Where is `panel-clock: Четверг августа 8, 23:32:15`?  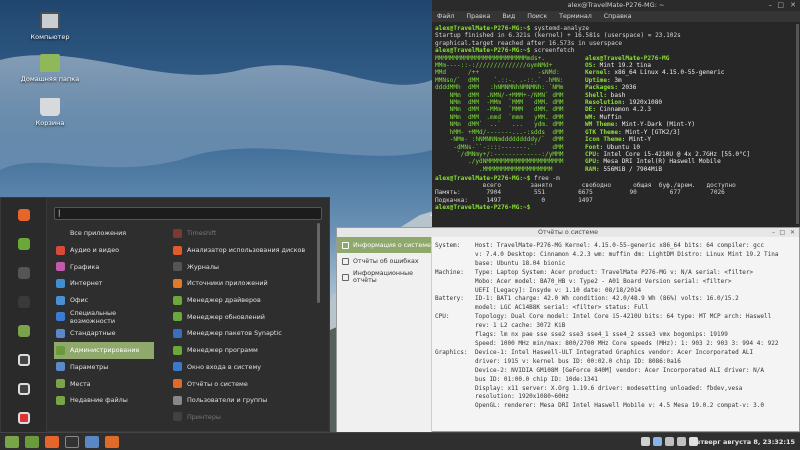
panel-clock: Четверг августа 8, 23:32:15 is located at coordinates (743, 441).